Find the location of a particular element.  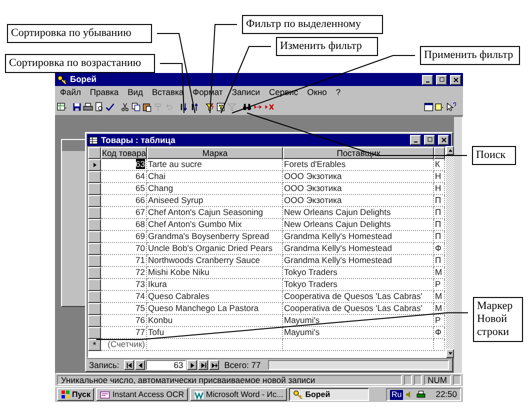

first-record-button is located at coordinates (129, 365).